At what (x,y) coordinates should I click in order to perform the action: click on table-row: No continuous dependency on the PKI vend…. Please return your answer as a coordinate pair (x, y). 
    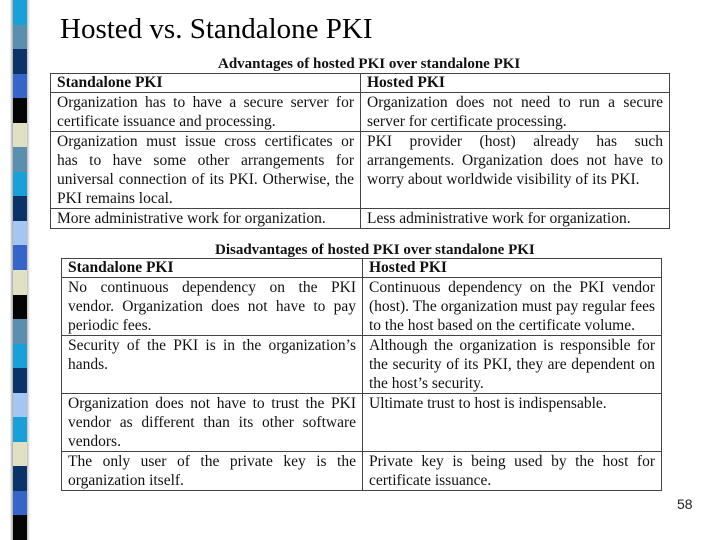
    Looking at the image, I should click on (361, 306).